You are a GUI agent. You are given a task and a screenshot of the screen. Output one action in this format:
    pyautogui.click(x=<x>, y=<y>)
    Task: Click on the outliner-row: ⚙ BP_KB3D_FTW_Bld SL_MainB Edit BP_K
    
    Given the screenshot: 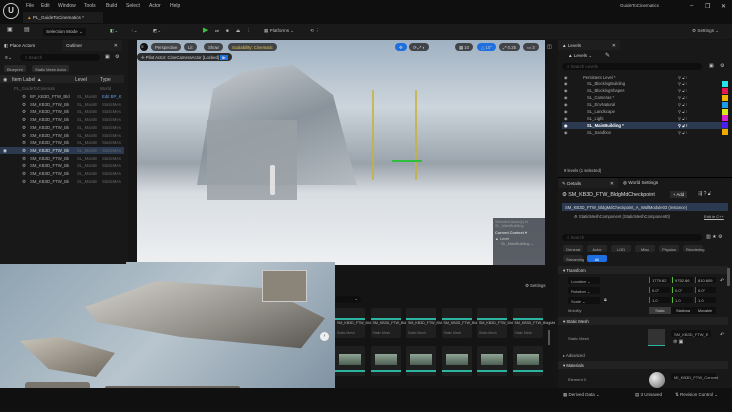 What is the action you would take?
    pyautogui.click(x=62, y=96)
    